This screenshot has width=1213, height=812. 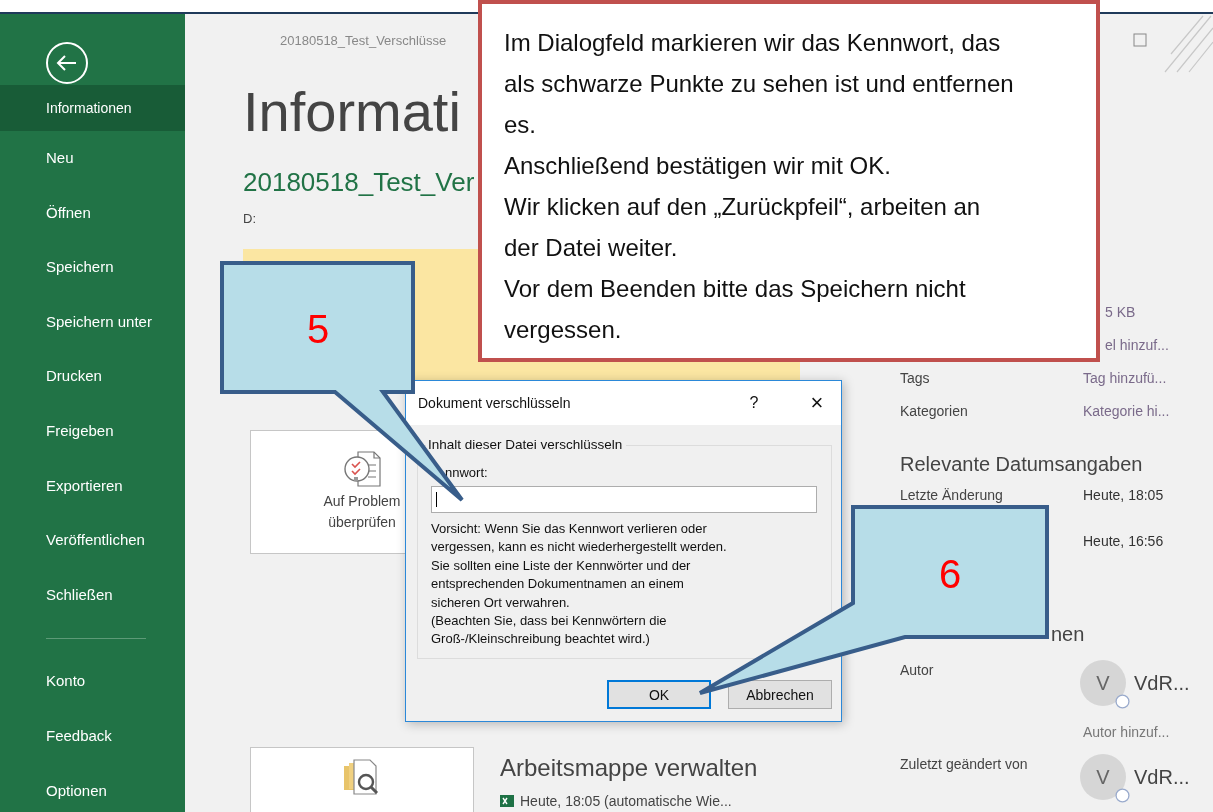 I want to click on sidebar-item: Drucken, so click(x=92, y=376).